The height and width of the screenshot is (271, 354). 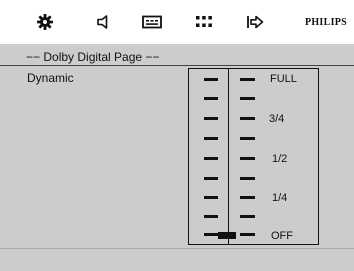 What do you see at coordinates (279, 159) in the screenshot?
I see `level-label-1-2: 1/2` at bounding box center [279, 159].